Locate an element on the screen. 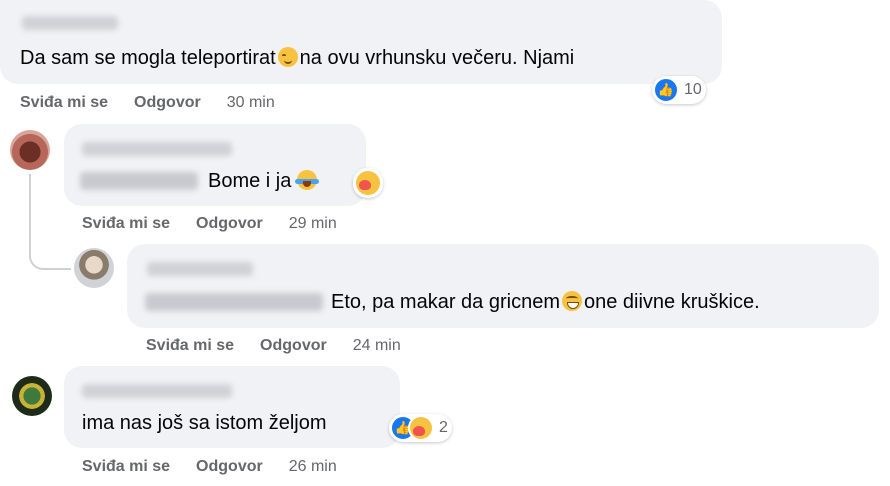 This screenshot has width=890, height=486. timestamp: 26 min is located at coordinates (313, 466).